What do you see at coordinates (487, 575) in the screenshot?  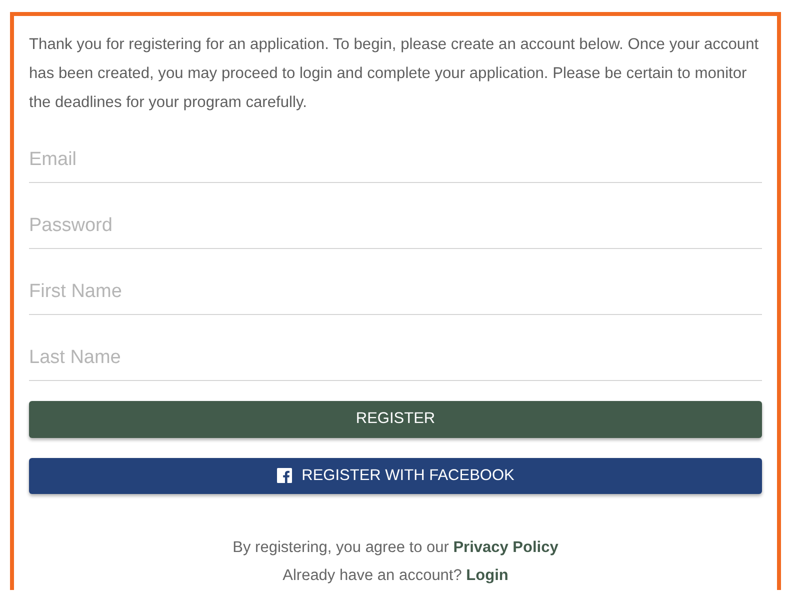 I see `login-link: Login` at bounding box center [487, 575].